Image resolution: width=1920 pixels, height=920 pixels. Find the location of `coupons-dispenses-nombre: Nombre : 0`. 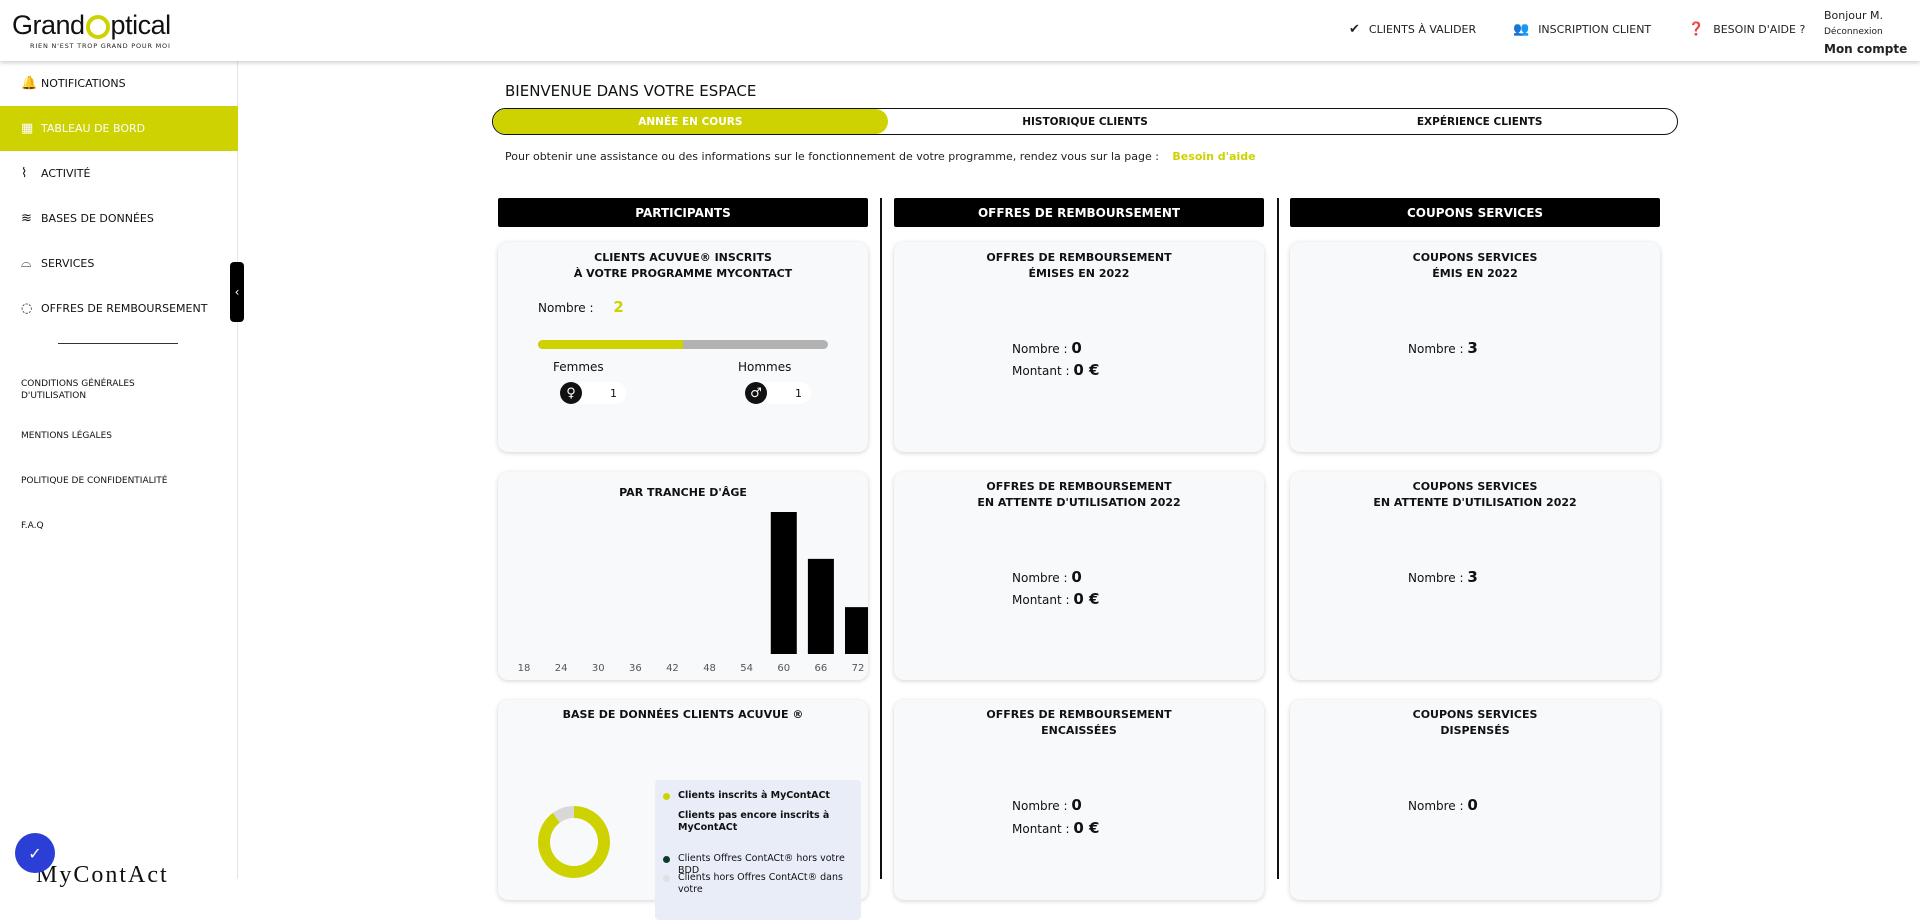

coupons-dispenses-nombre: Nombre : 0 is located at coordinates (1443, 805).